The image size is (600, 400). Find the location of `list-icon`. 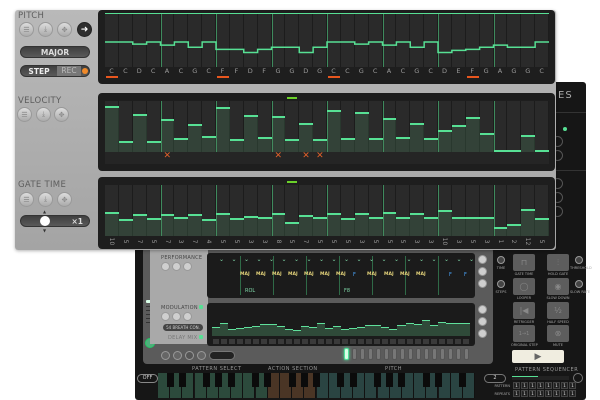

list-icon is located at coordinates (165, 266).